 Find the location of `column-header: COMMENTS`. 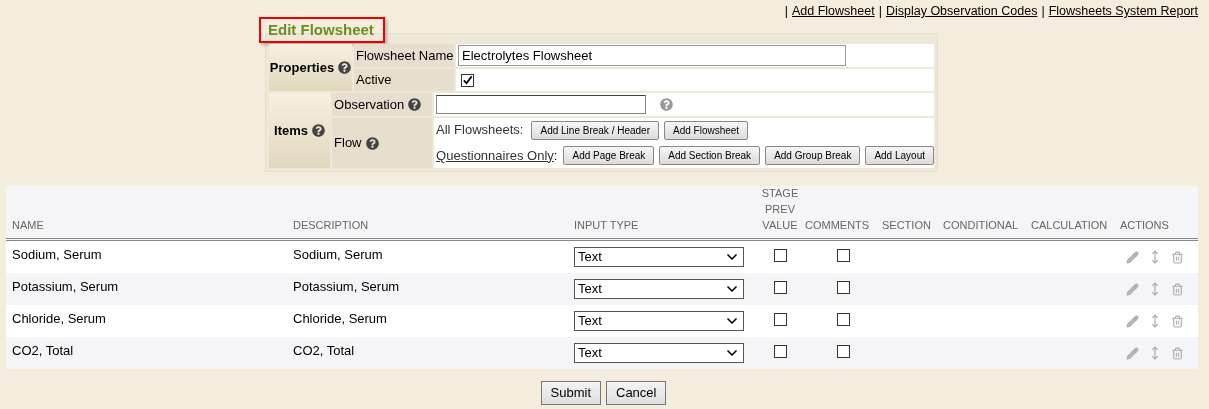

column-header: COMMENTS is located at coordinates (837, 225).